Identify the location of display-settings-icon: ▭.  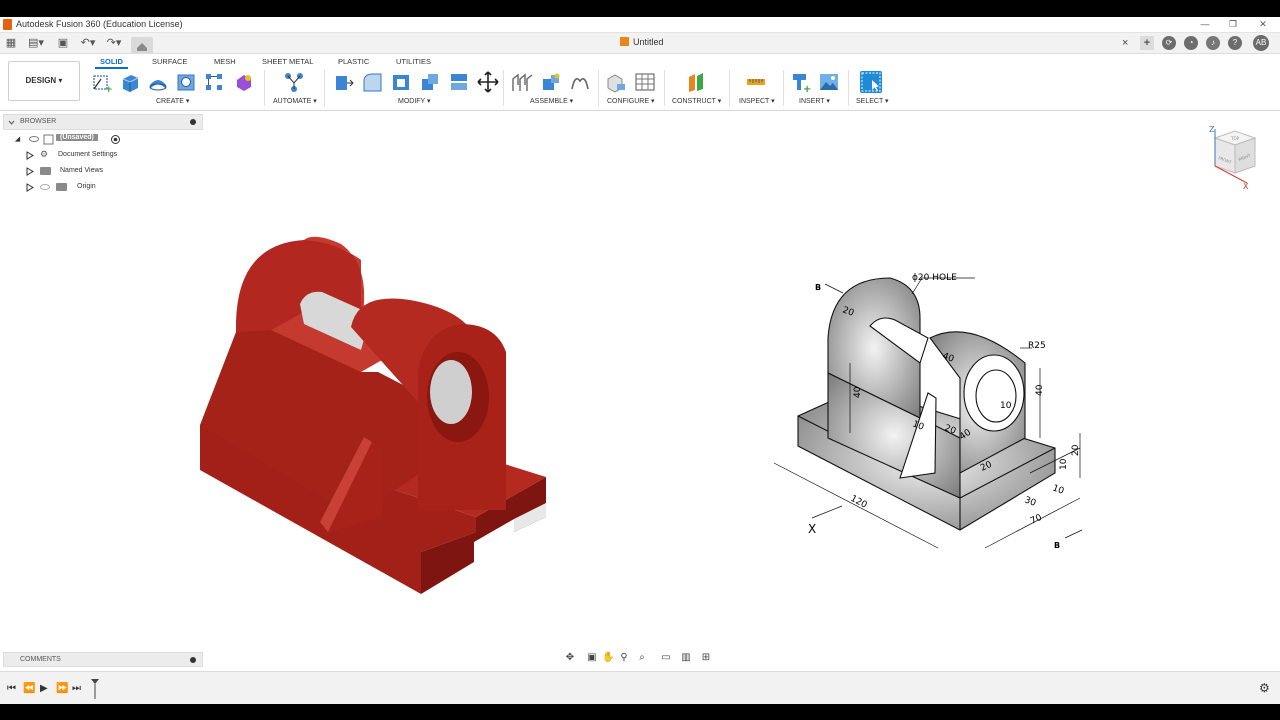
(666, 658).